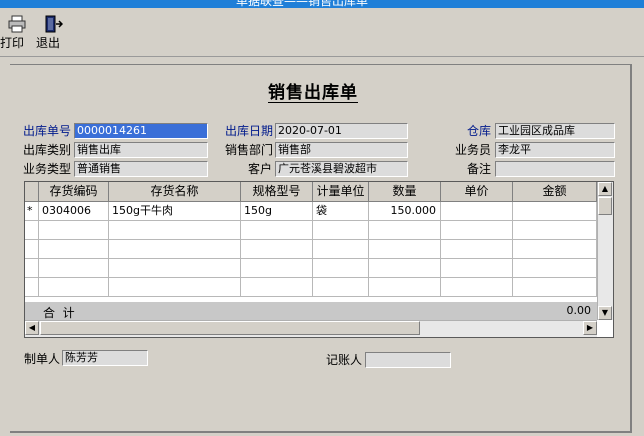 This screenshot has height=436, width=644. What do you see at coordinates (477, 191) in the screenshot?
I see `col-header: 单价` at bounding box center [477, 191].